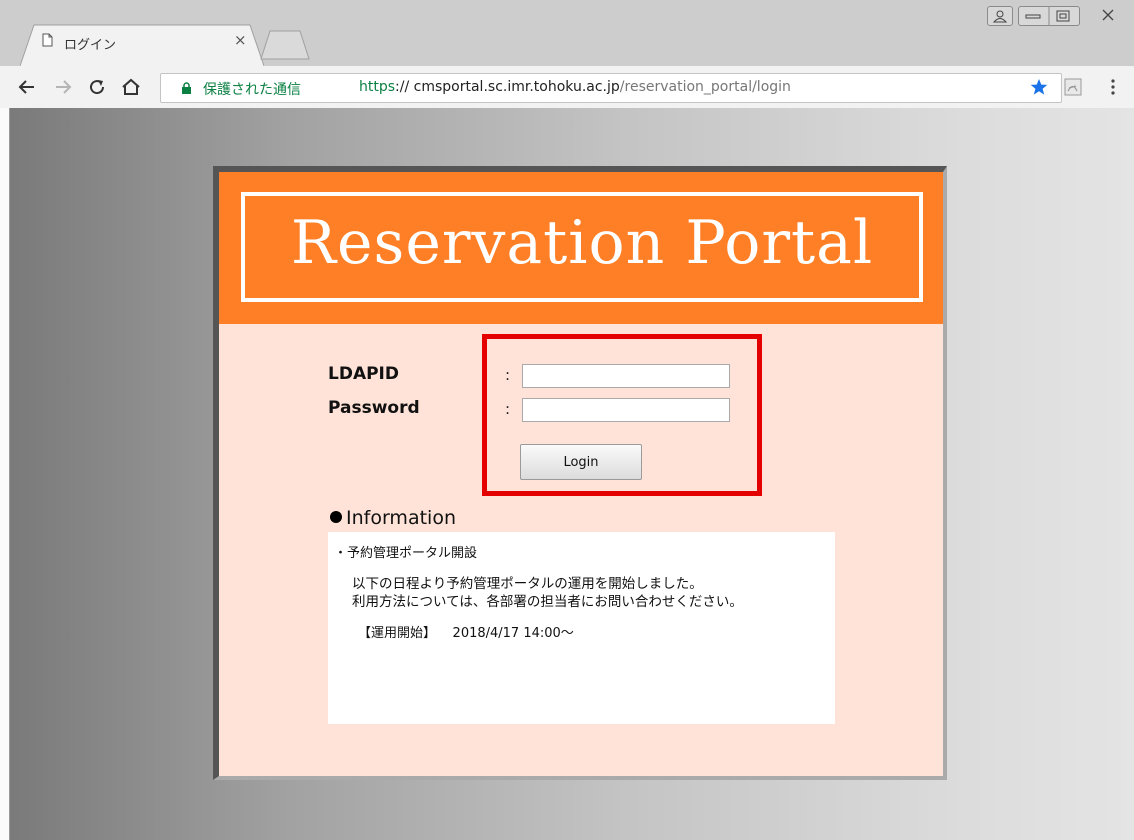 The height and width of the screenshot is (840, 1134). Describe the element at coordinates (186, 88) in the screenshot. I see `lock-icon` at that location.